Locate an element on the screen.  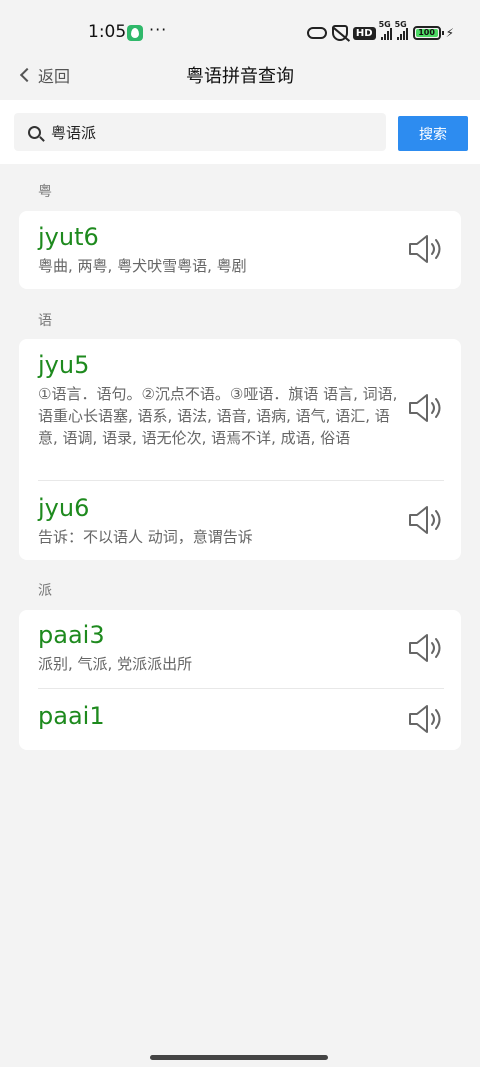
more-notifications-icon: ··· is located at coordinates (158, 29).